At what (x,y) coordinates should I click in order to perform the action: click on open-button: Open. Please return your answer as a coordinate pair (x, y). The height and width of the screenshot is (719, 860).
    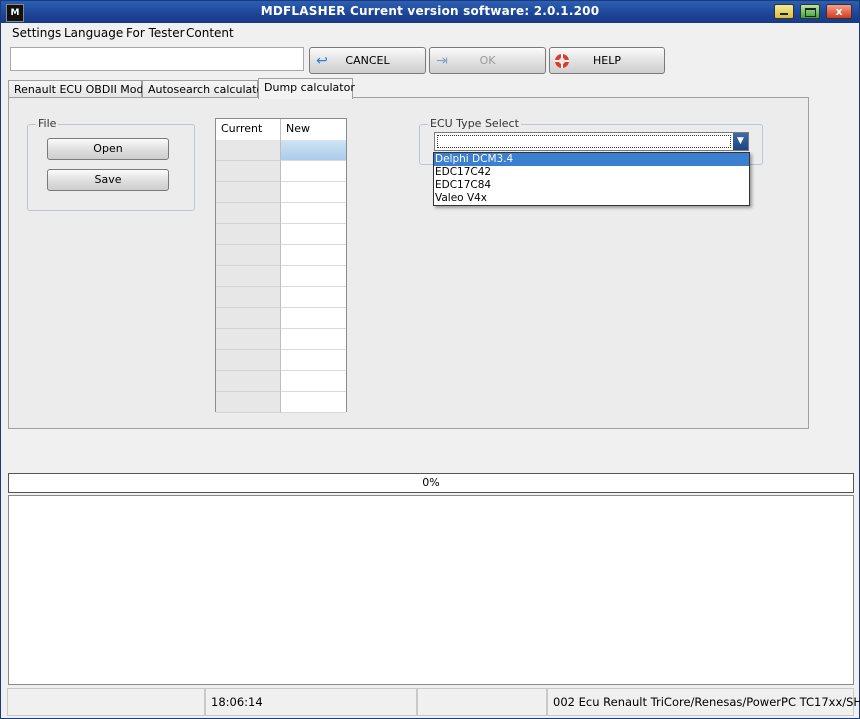
    Looking at the image, I should click on (108, 149).